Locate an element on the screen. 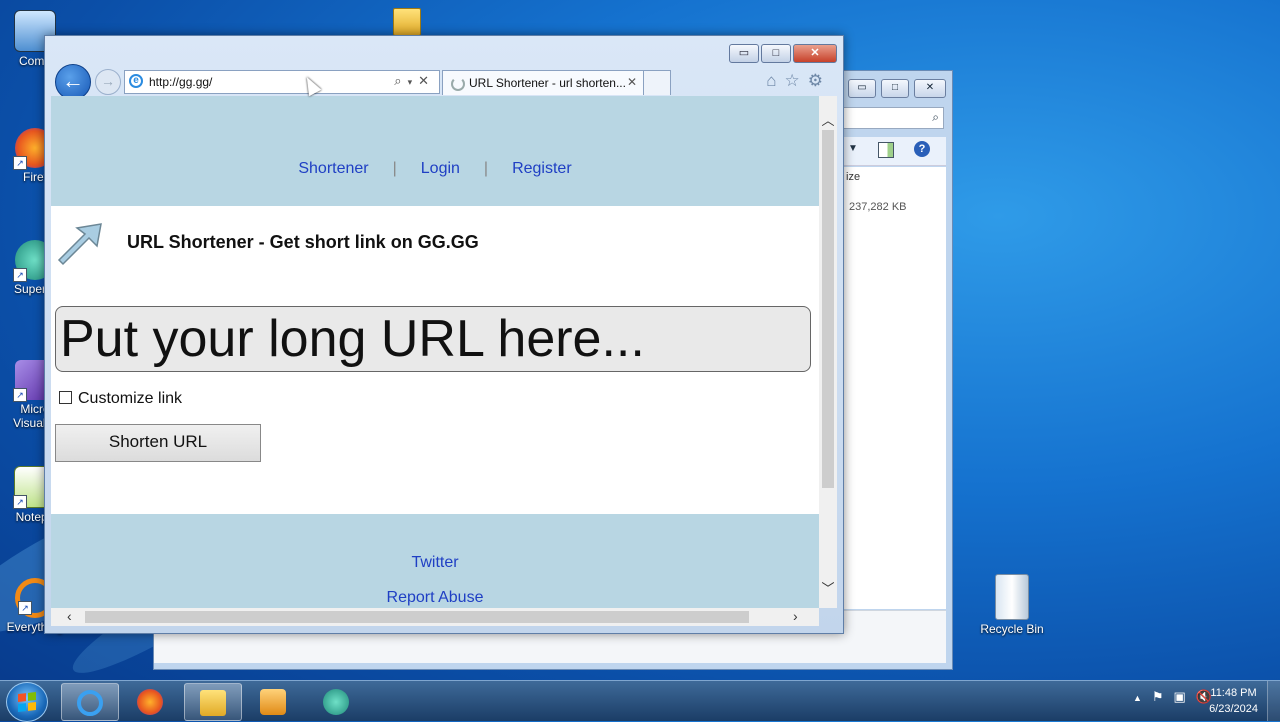  home-icon: ⌂ is located at coordinates (775, 80).